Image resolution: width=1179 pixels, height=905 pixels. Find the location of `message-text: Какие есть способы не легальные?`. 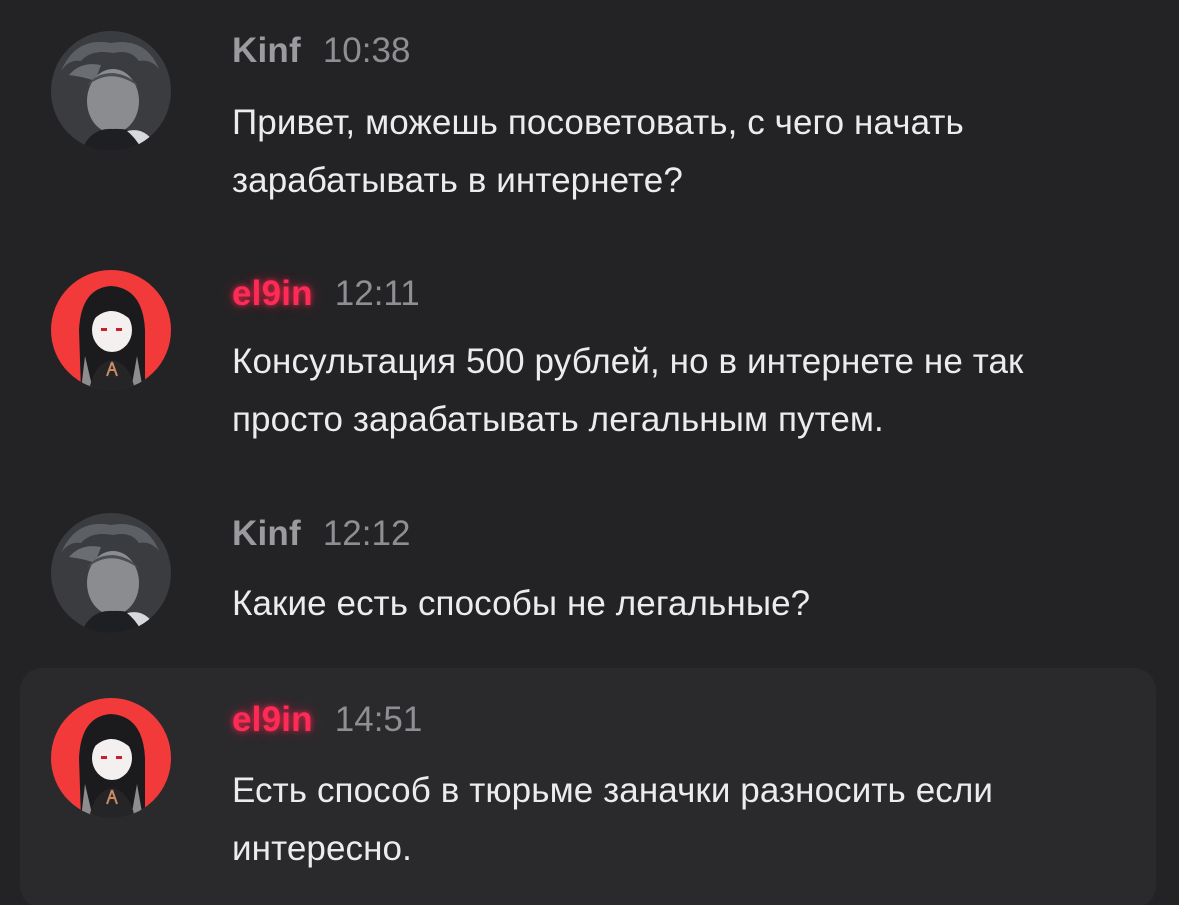

message-text: Какие есть способы не легальные? is located at coordinates (521, 603).